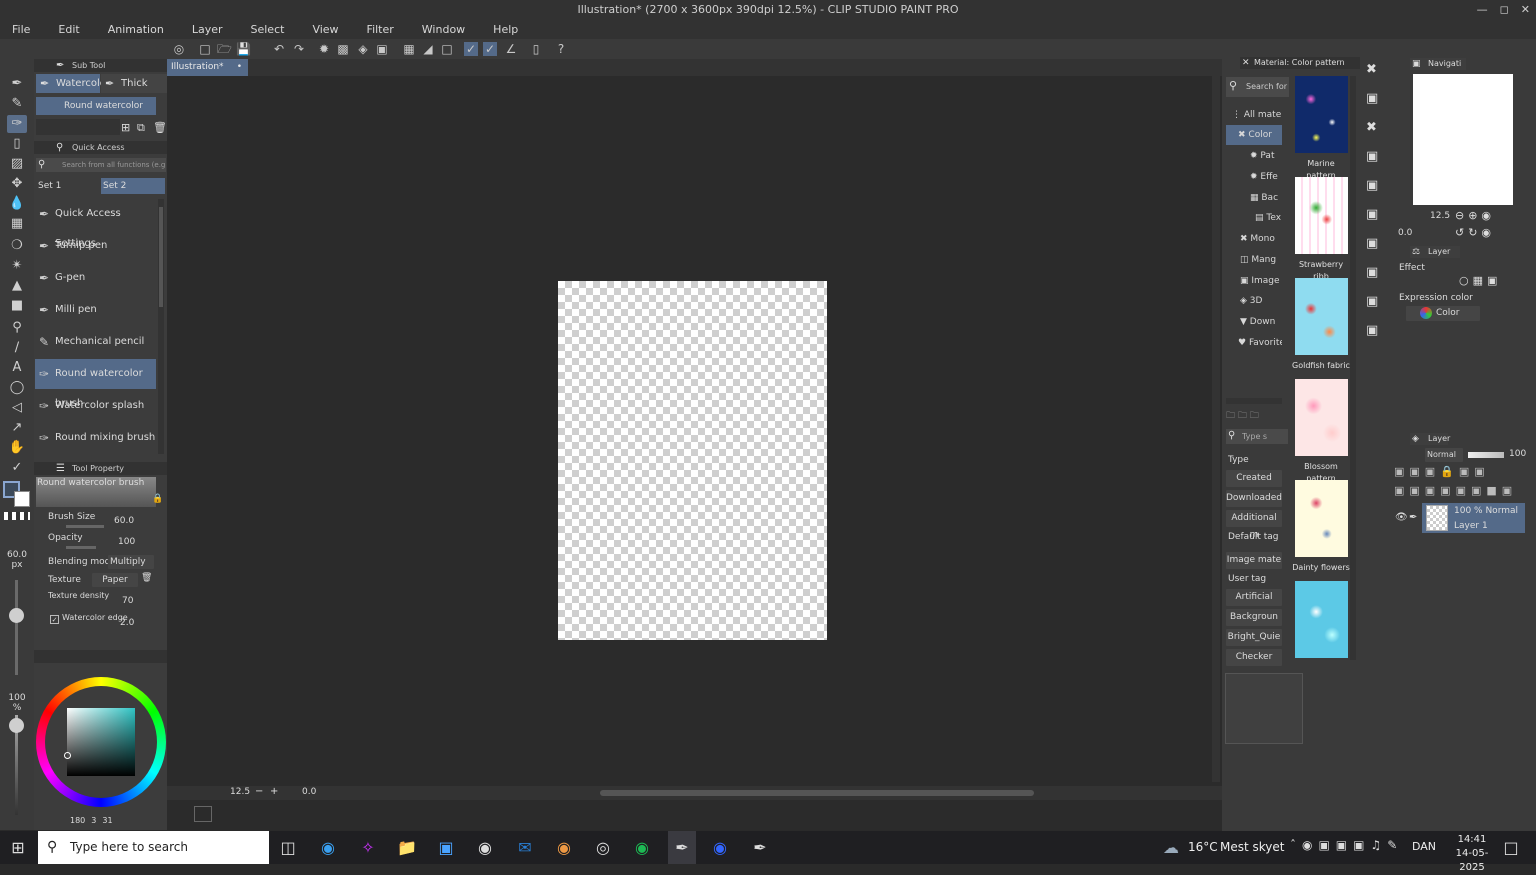 This screenshot has width=1536, height=875. What do you see at coordinates (1254, 637) in the screenshot?
I see `tag-bright-quiet: Bright_Quie` at bounding box center [1254, 637].